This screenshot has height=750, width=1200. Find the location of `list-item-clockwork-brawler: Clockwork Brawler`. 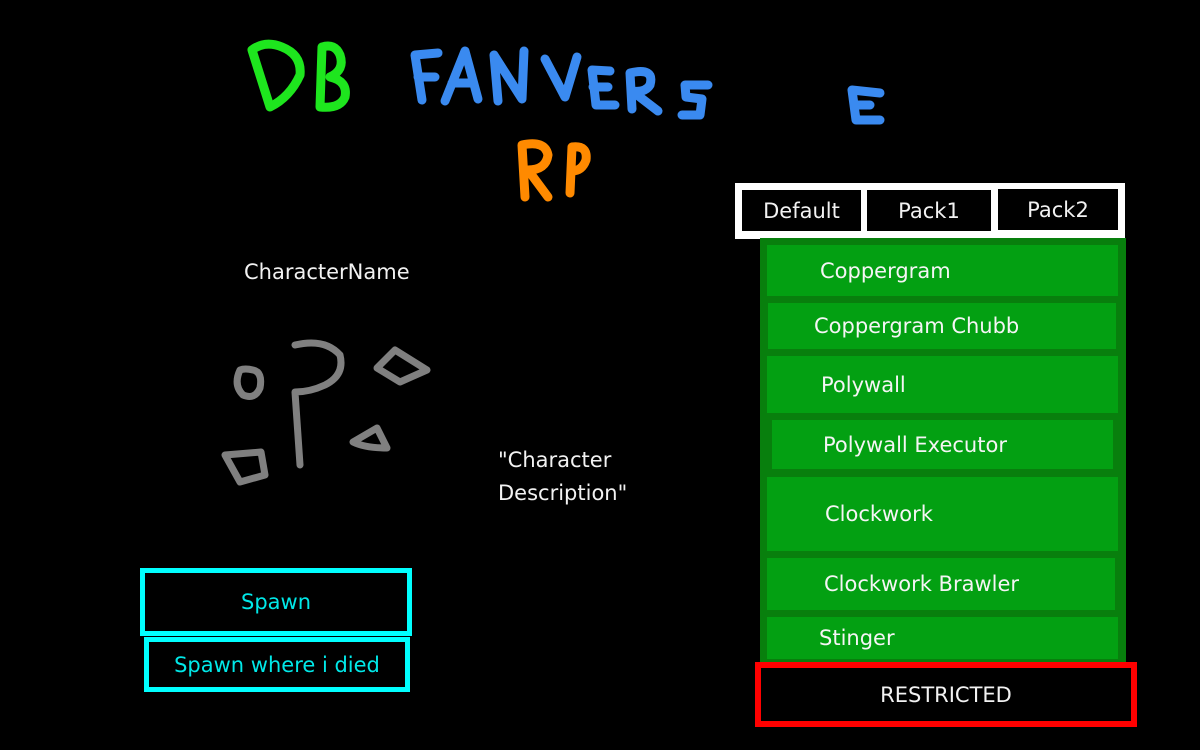

list-item-clockwork-brawler: Clockwork Brawler is located at coordinates (941, 584).